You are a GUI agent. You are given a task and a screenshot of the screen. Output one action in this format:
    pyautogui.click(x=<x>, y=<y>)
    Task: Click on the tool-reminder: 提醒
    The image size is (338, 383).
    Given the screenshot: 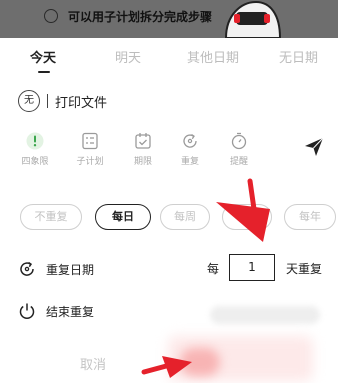 What is the action you would take?
    pyautogui.click(x=239, y=152)
    